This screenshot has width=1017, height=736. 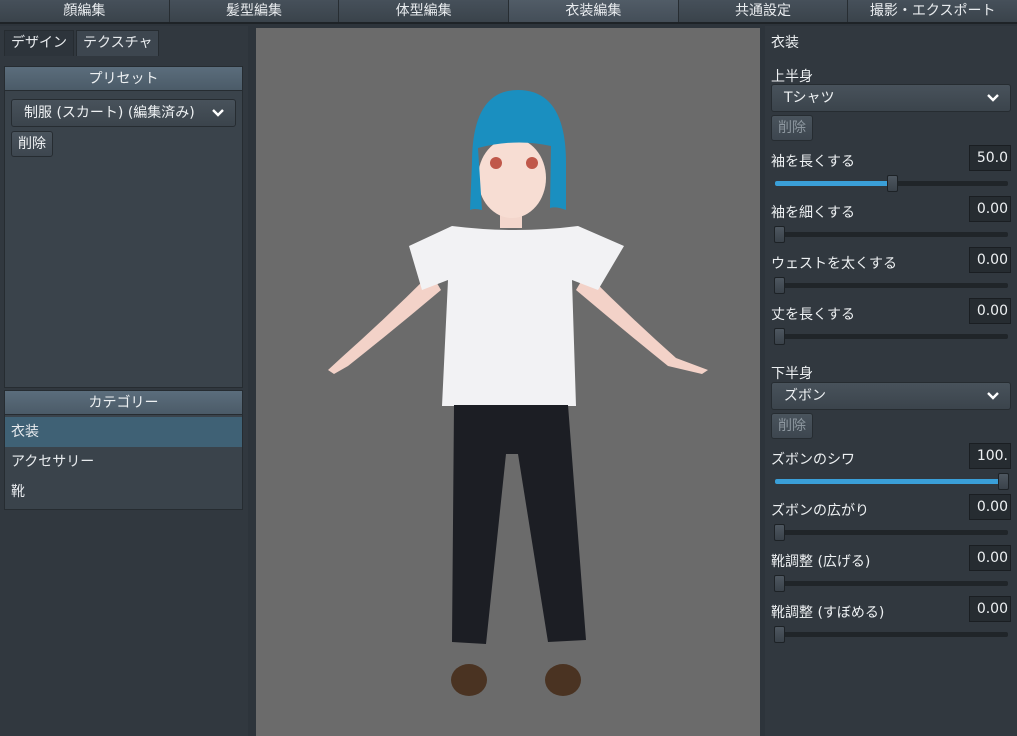 What do you see at coordinates (792, 426) in the screenshot?
I see `lower-body-delete-button: 削除` at bounding box center [792, 426].